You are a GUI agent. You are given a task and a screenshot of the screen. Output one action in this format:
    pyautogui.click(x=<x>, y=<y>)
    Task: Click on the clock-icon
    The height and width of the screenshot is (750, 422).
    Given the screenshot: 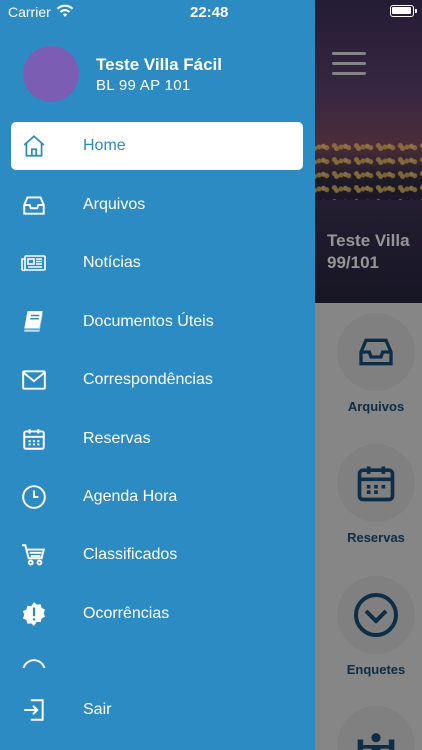 What is the action you would take?
    pyautogui.click(x=34, y=497)
    